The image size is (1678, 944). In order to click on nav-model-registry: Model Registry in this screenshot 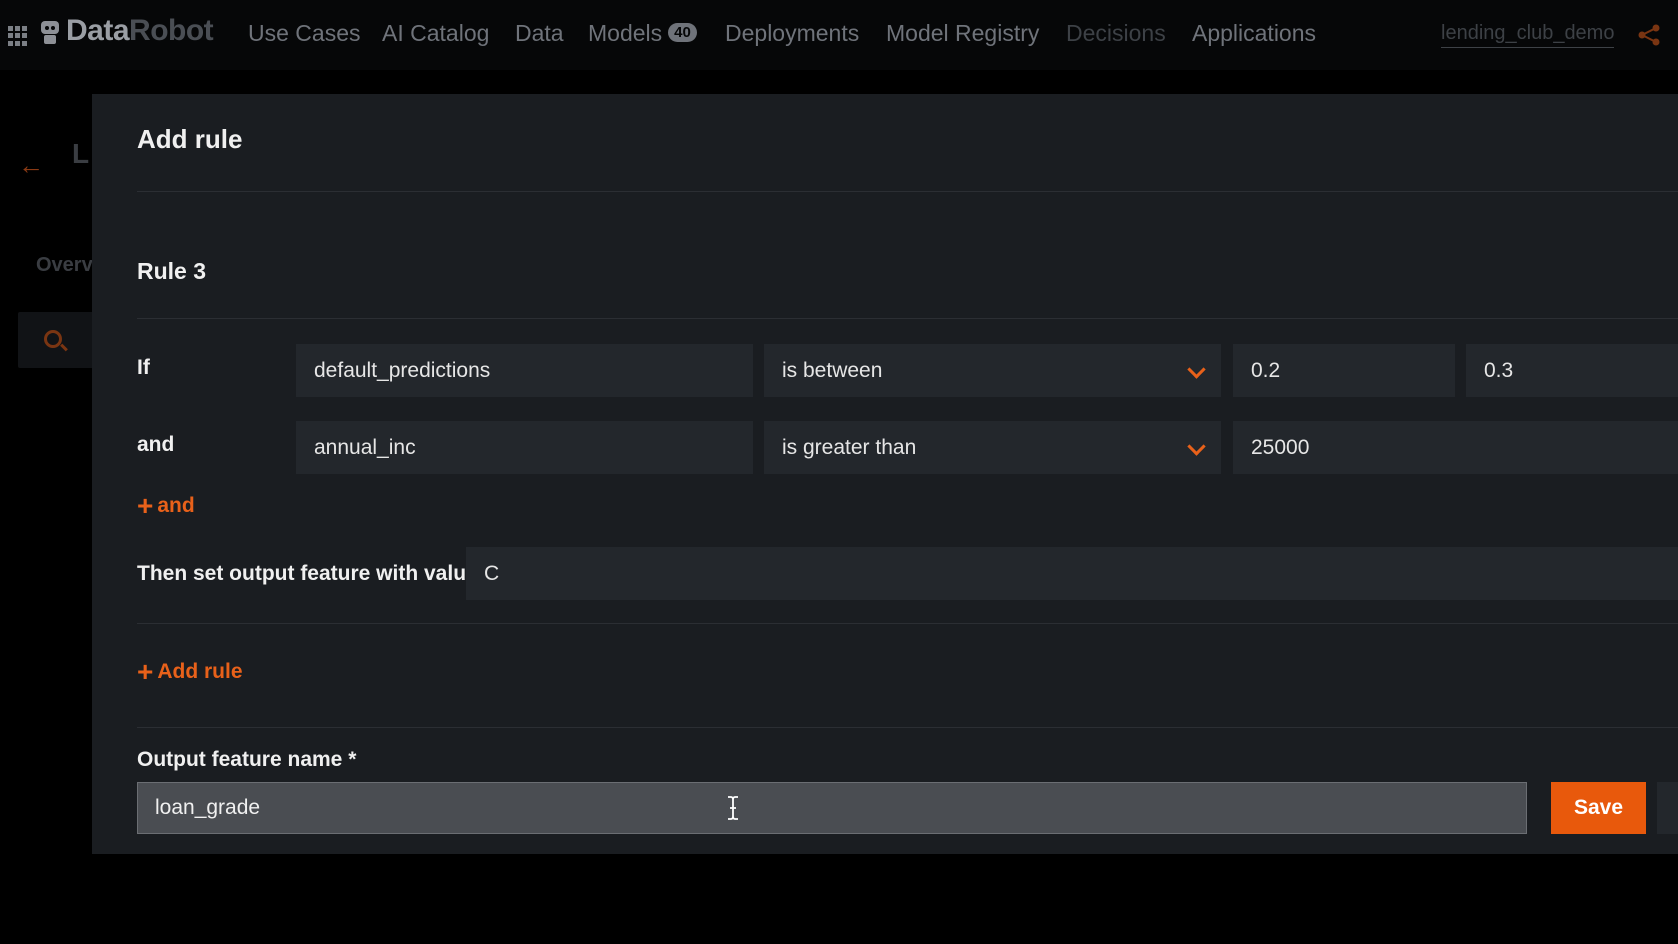, I will do `click(962, 33)`.